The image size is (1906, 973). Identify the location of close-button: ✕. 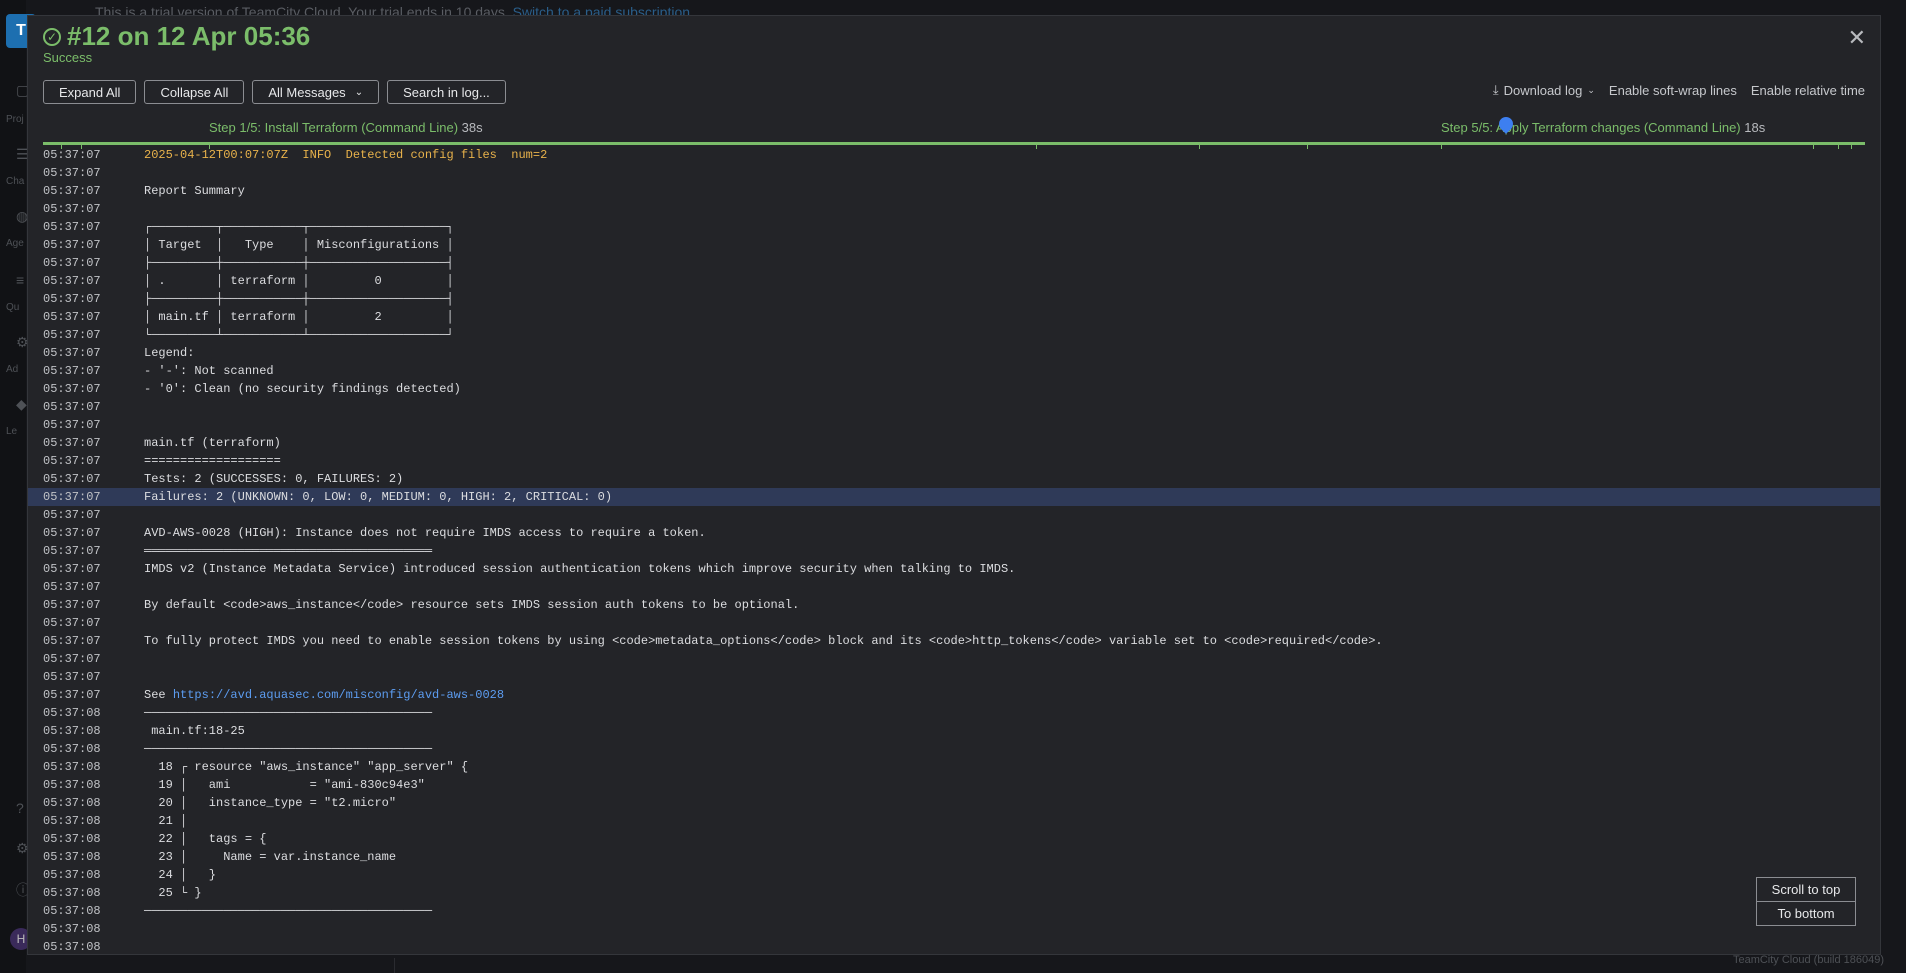
(1857, 37).